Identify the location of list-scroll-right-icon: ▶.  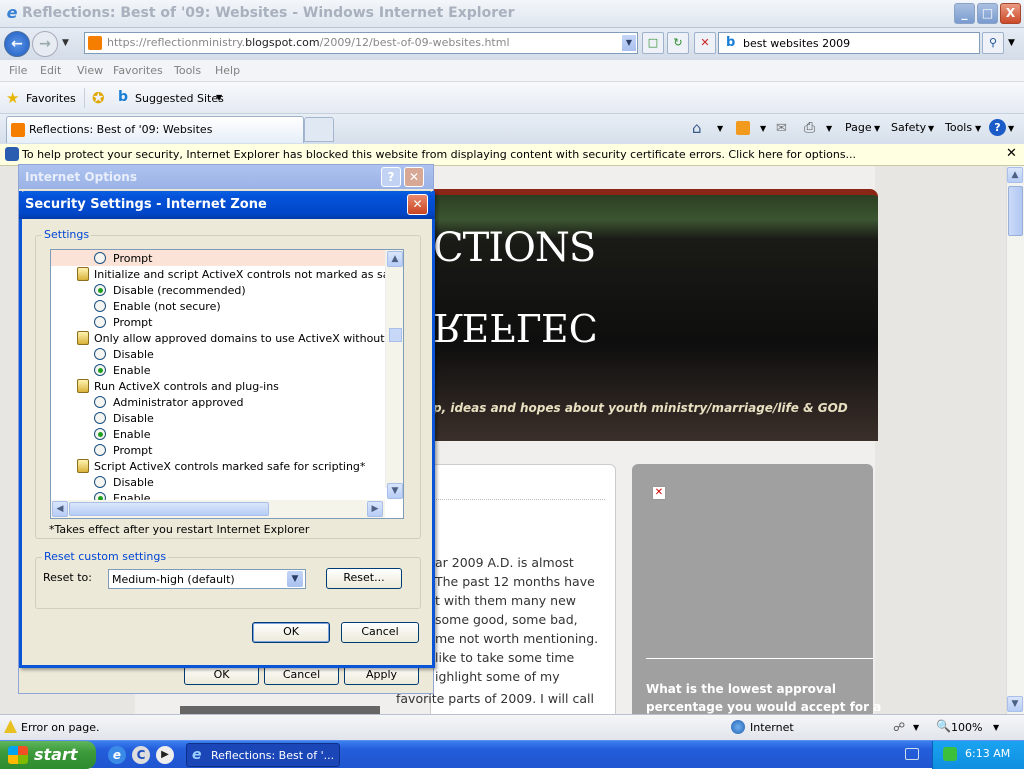
(375, 509).